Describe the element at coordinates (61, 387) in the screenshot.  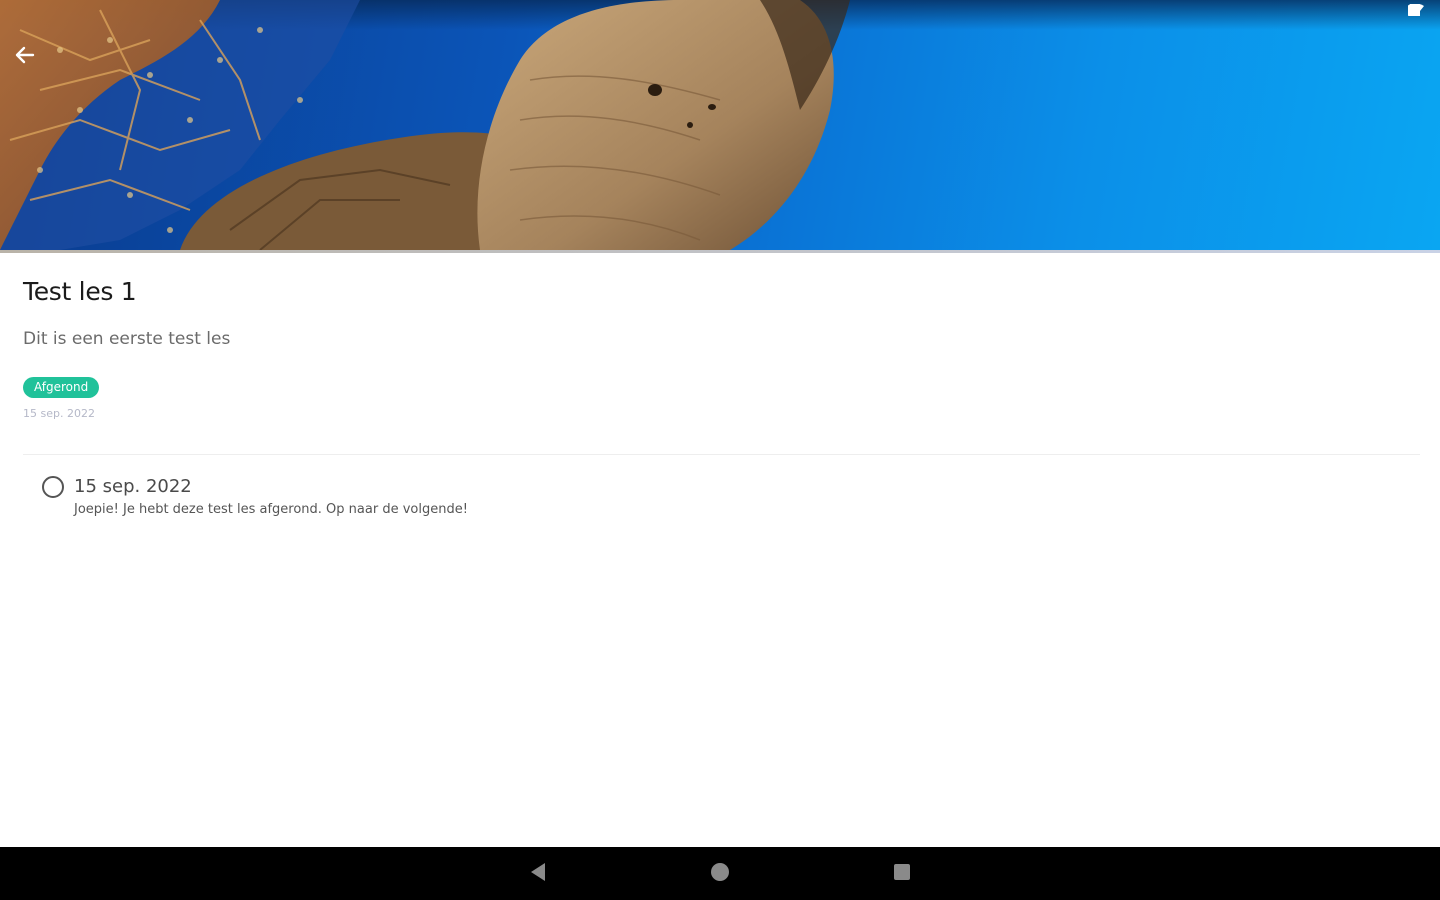
I see `status-badge: Afgerond` at that location.